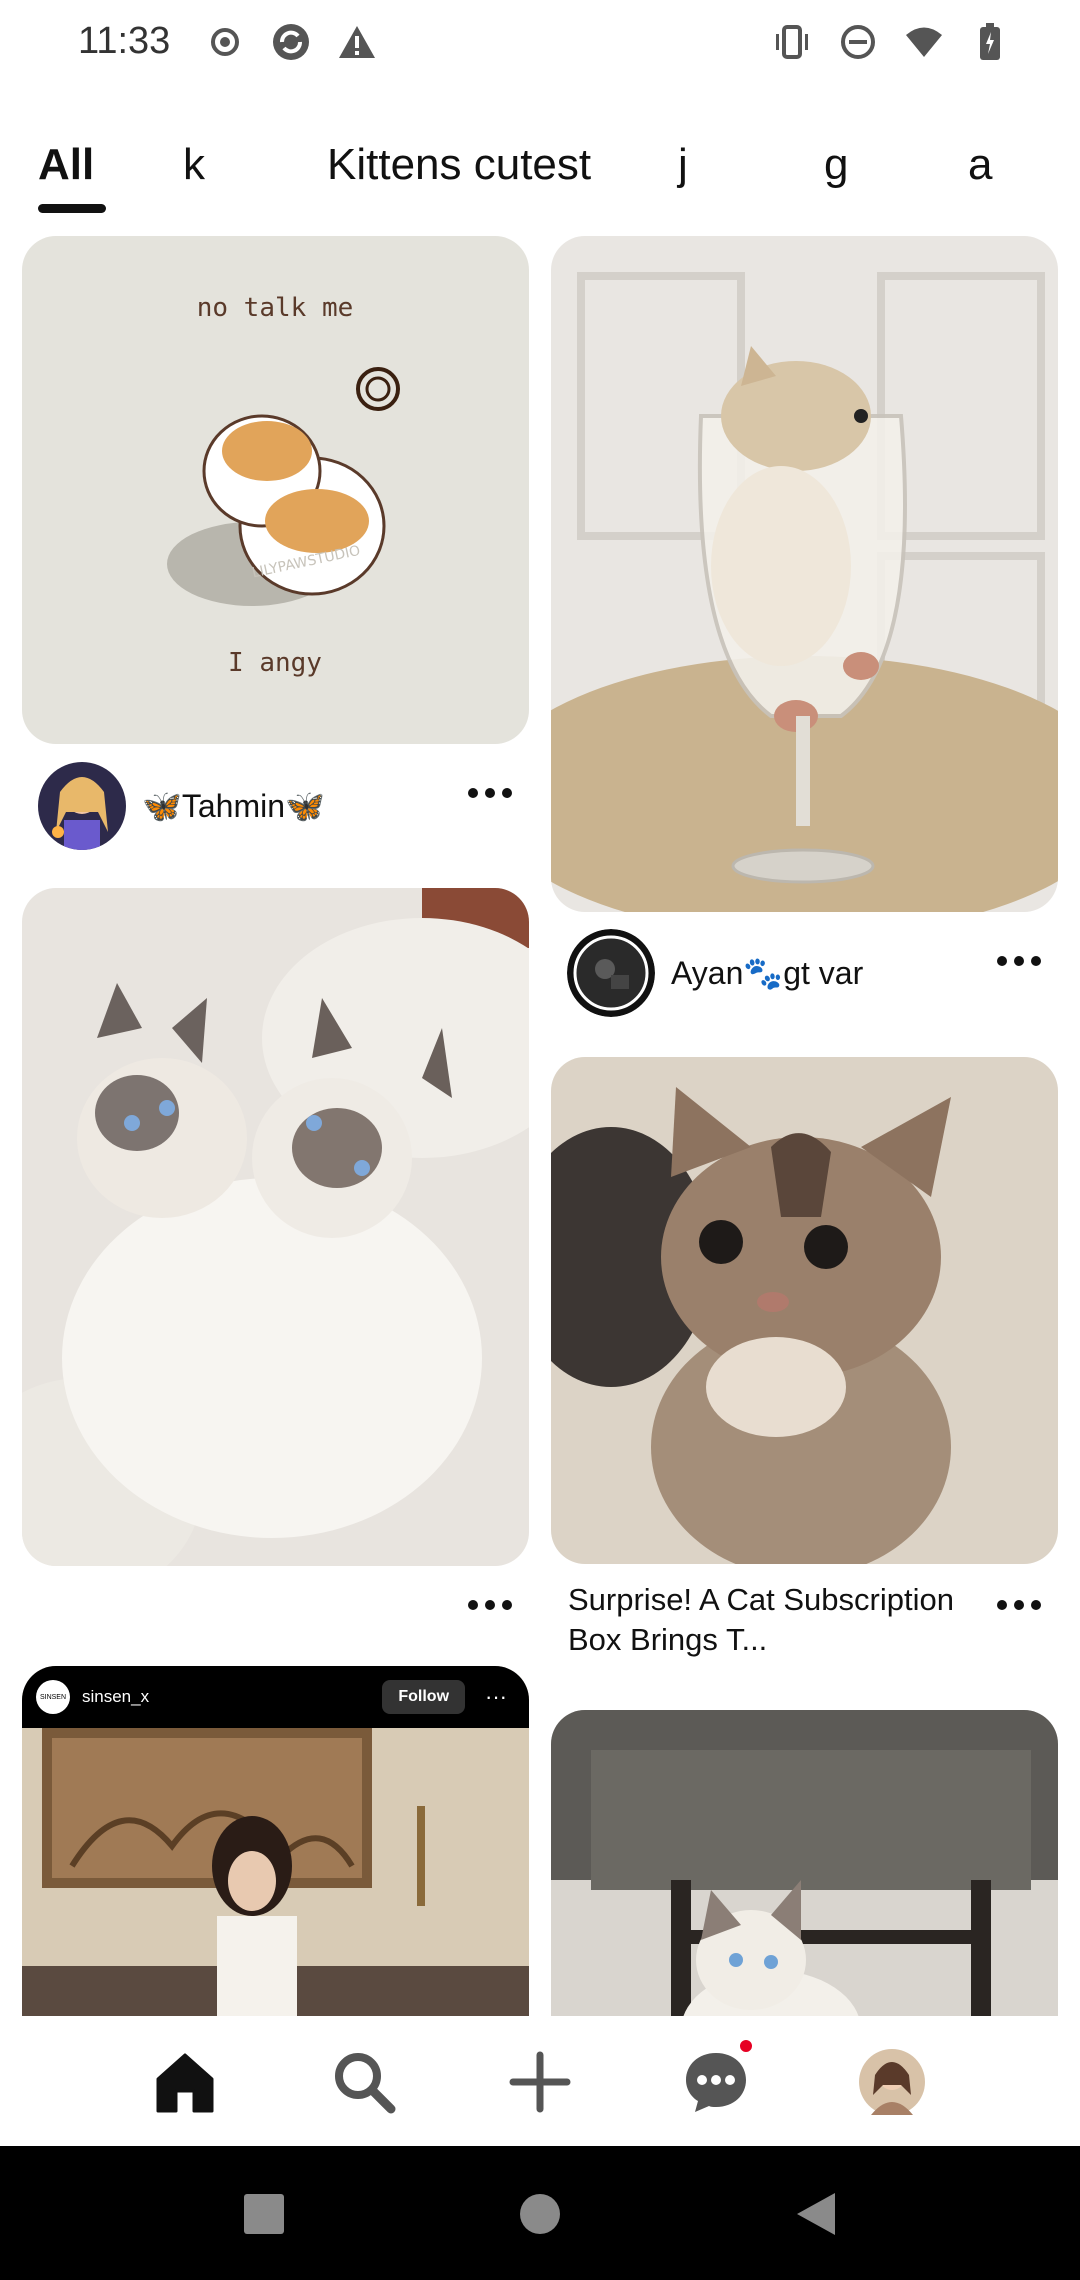 This screenshot has width=1080, height=2280. I want to click on record-icon, so click(225, 42).